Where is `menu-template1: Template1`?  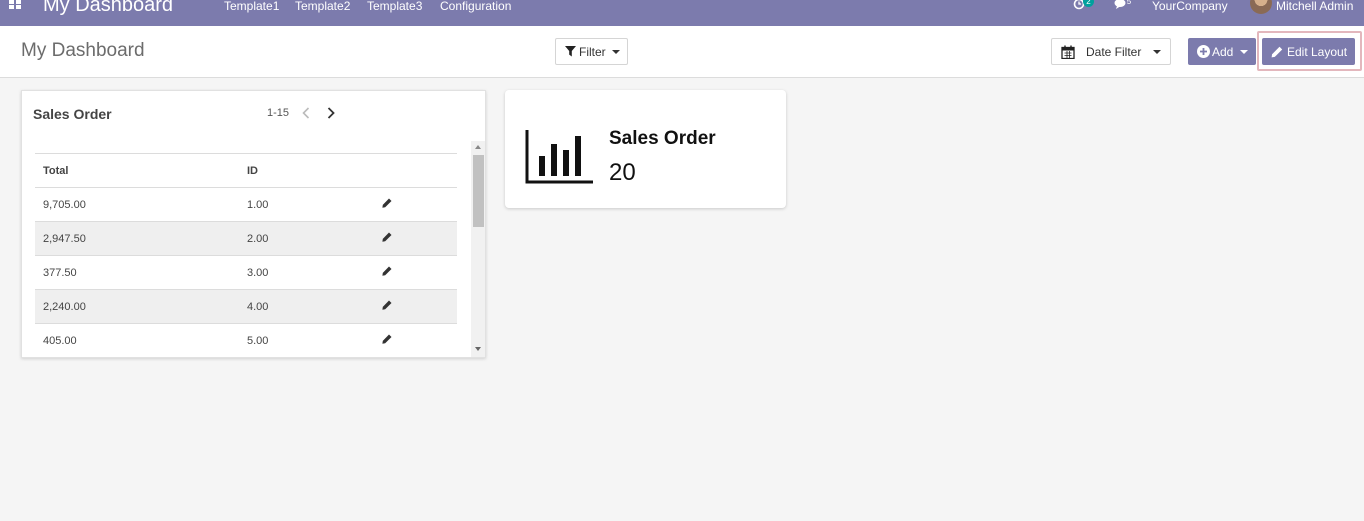
menu-template1: Template1 is located at coordinates (251, 6).